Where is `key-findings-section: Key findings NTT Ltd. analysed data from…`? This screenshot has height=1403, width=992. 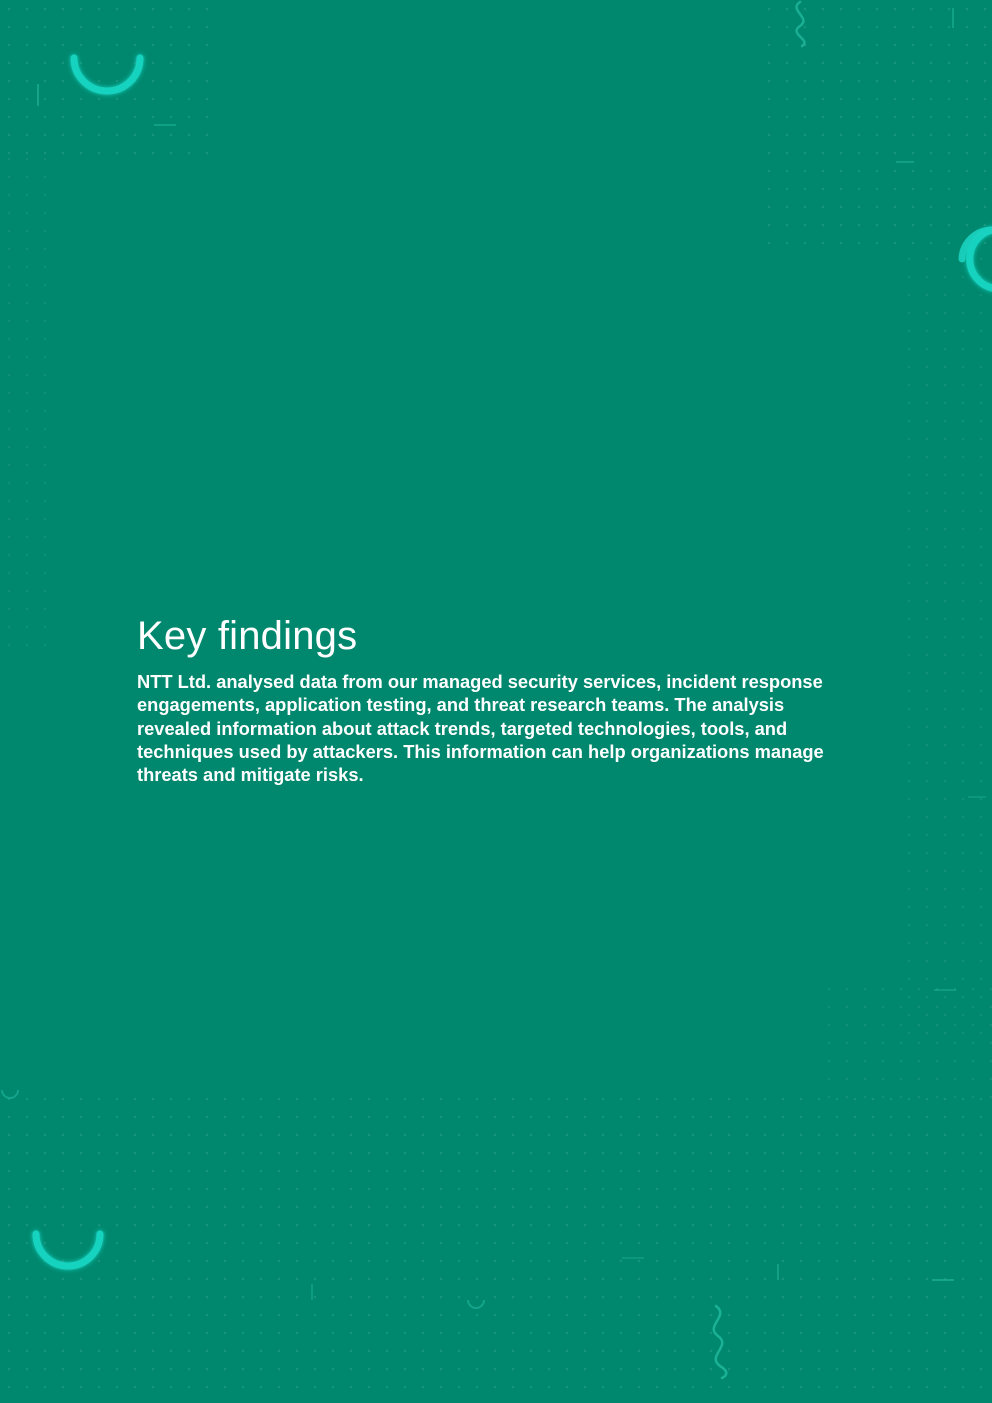 key-findings-section: Key findings NTT Ltd. analysed data from… is located at coordinates (487, 699).